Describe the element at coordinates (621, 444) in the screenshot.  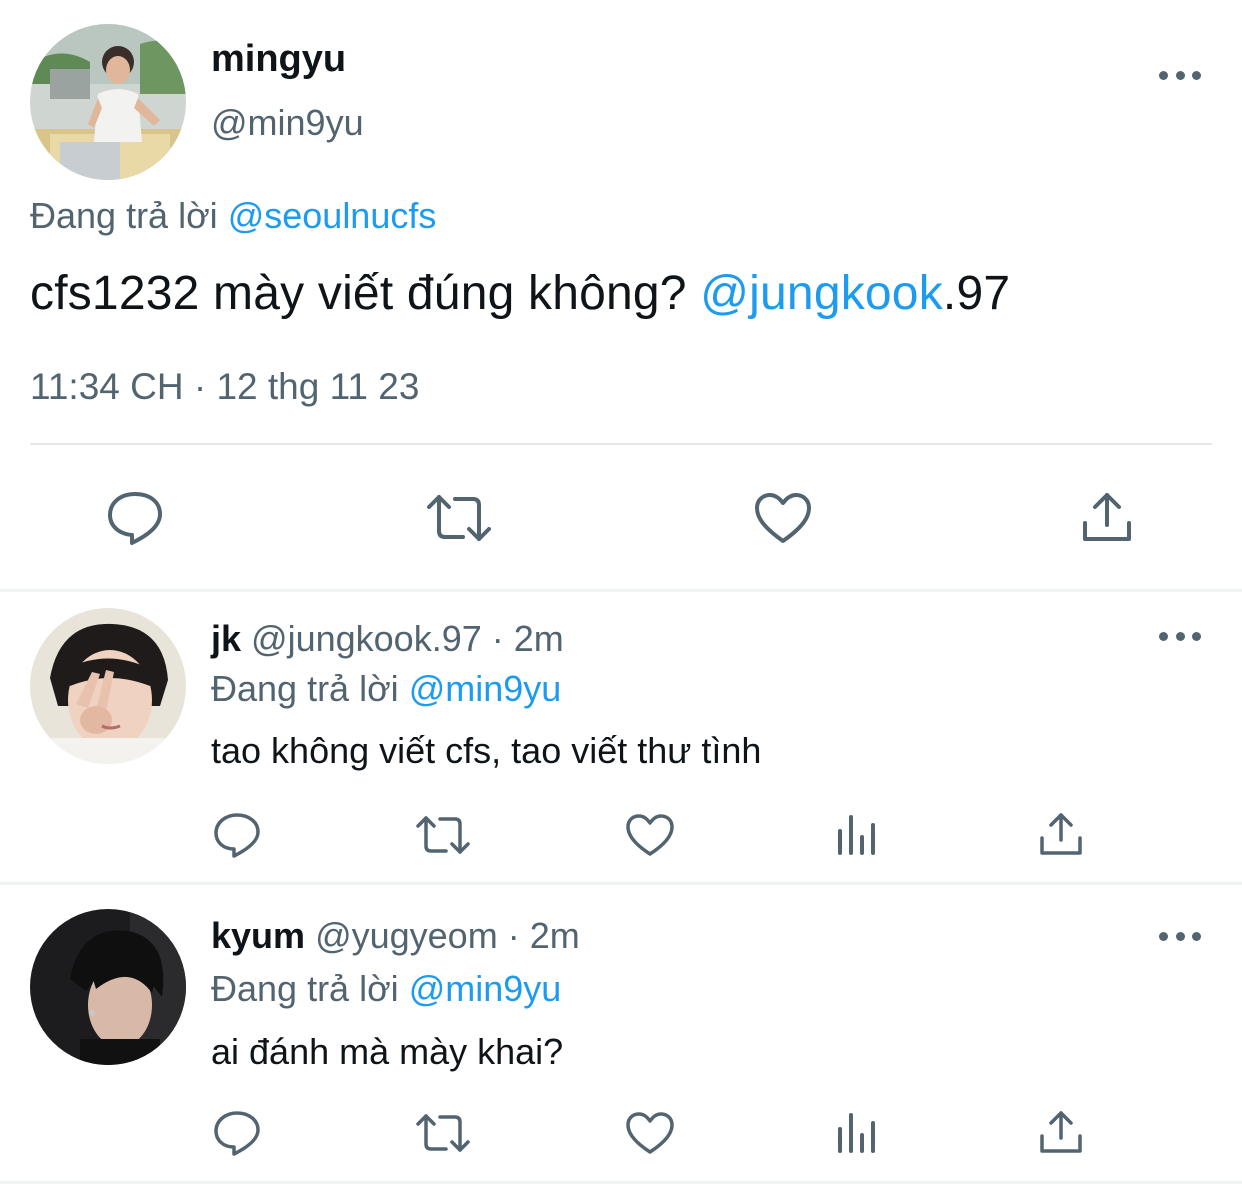
I see `divider` at that location.